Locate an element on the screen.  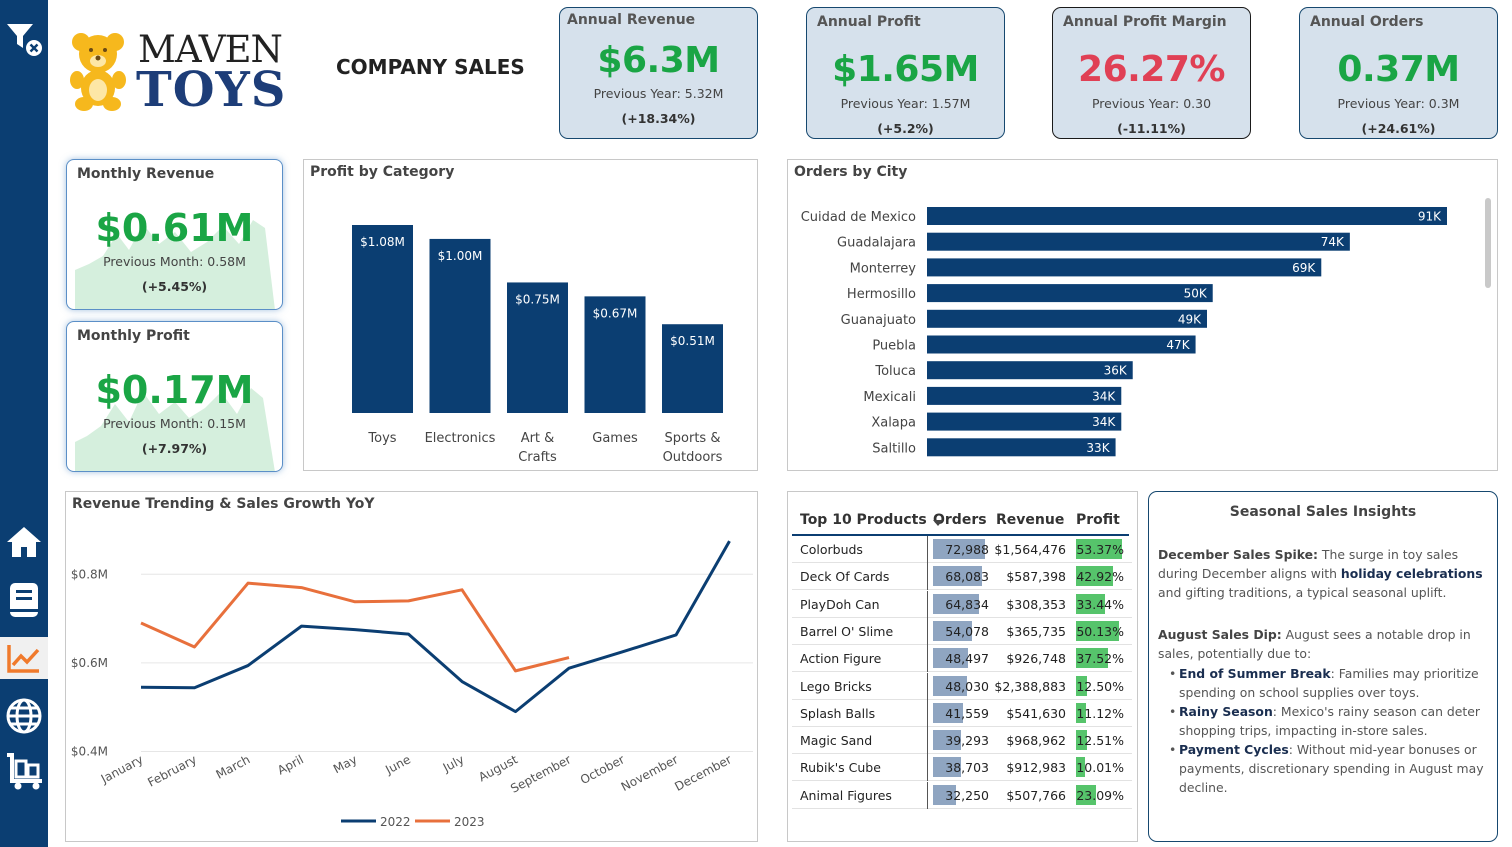
category-label: Hermosillo is located at coordinates (881, 294).